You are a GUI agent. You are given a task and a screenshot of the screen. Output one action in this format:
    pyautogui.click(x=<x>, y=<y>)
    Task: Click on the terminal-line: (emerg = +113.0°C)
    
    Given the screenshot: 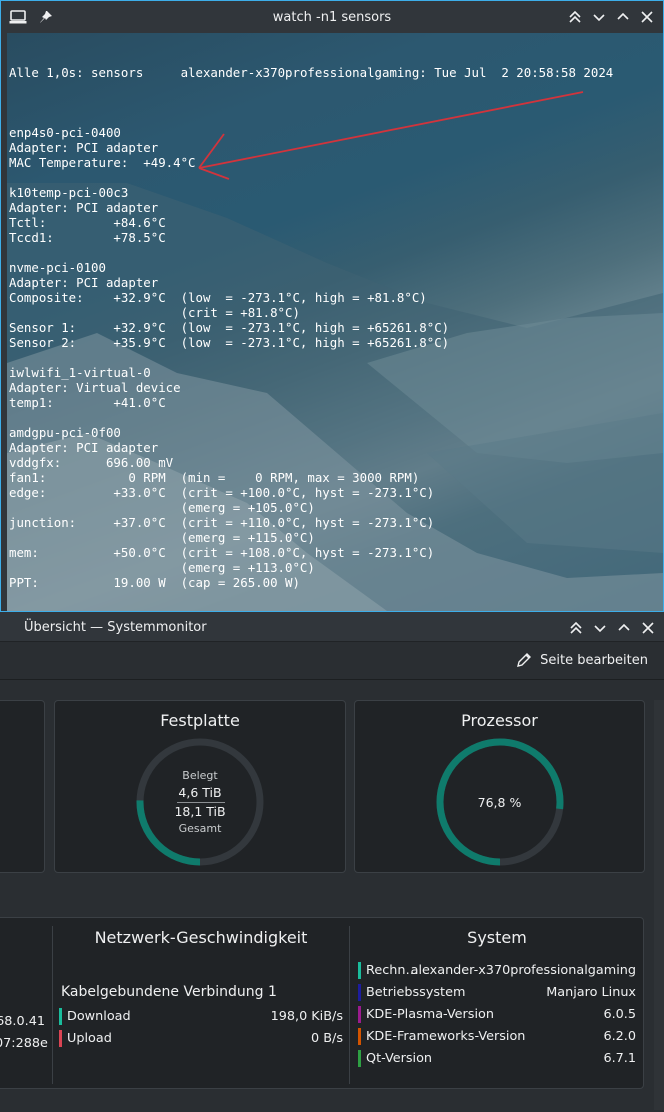 What is the action you would take?
    pyautogui.click(x=162, y=567)
    